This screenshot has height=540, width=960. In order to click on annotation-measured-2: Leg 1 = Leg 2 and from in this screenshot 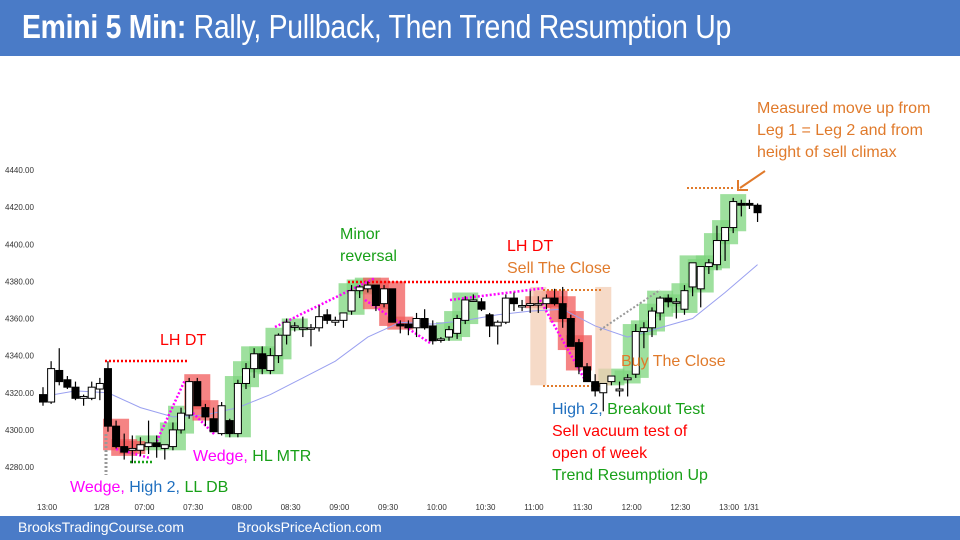, I will do `click(840, 130)`.